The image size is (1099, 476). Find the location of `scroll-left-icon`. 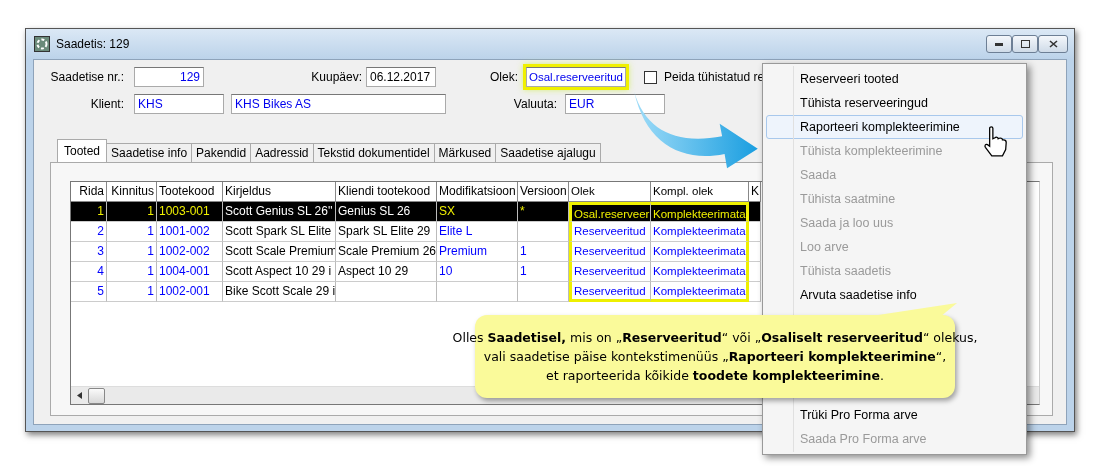

scroll-left-icon is located at coordinates (79, 395).